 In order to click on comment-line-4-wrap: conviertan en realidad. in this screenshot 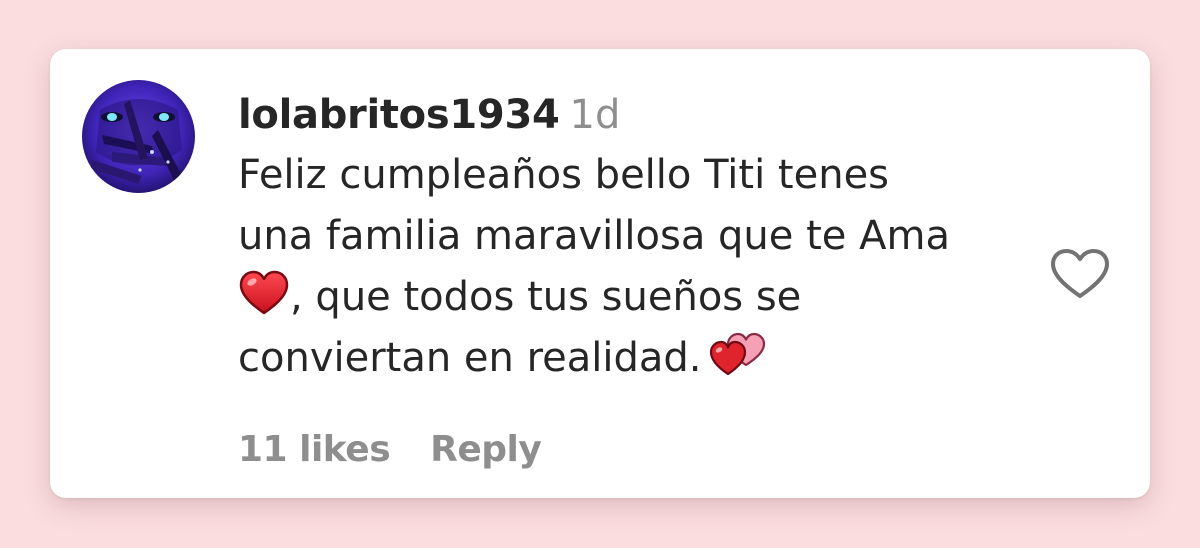, I will do `click(638, 358)`.